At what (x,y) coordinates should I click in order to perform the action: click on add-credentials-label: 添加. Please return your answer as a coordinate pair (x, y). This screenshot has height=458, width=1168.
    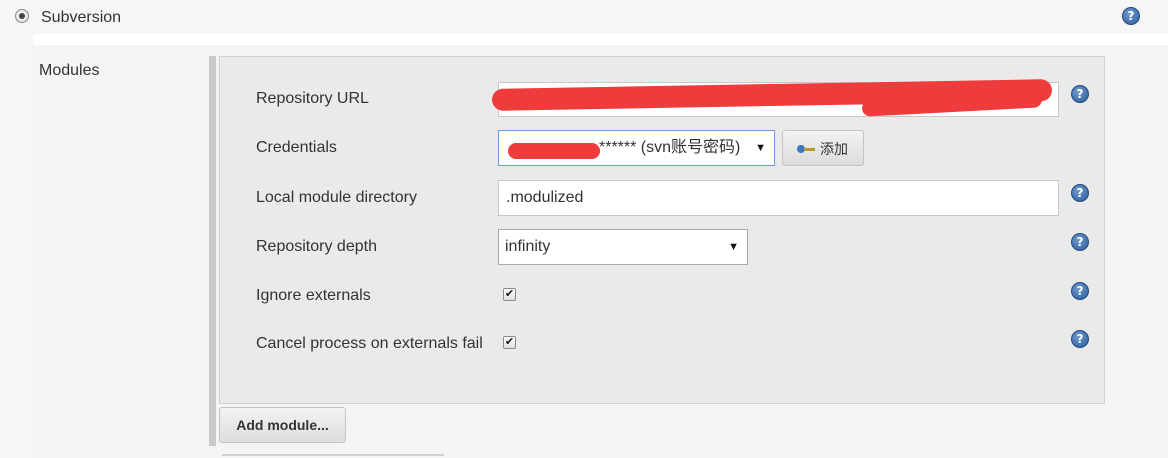
    Looking at the image, I should click on (834, 149).